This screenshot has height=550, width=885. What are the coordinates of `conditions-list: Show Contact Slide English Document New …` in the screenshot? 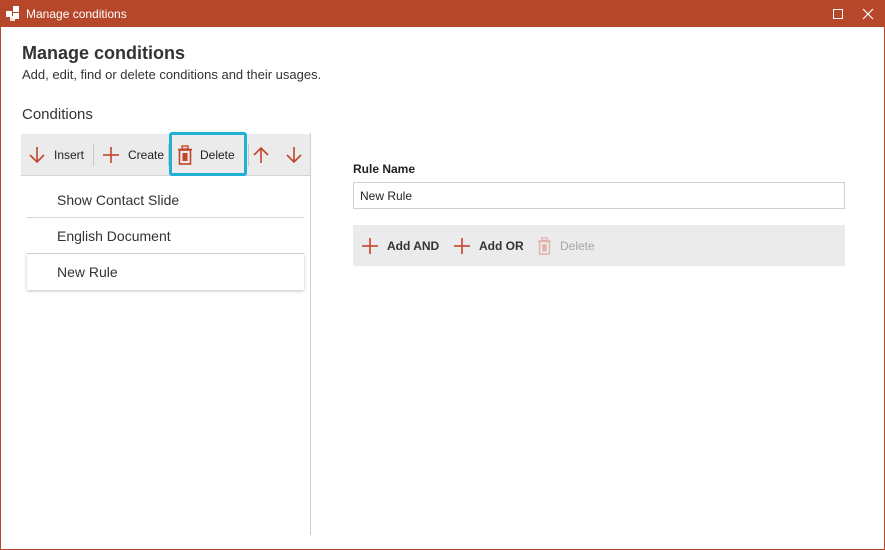 It's located at (165, 236).